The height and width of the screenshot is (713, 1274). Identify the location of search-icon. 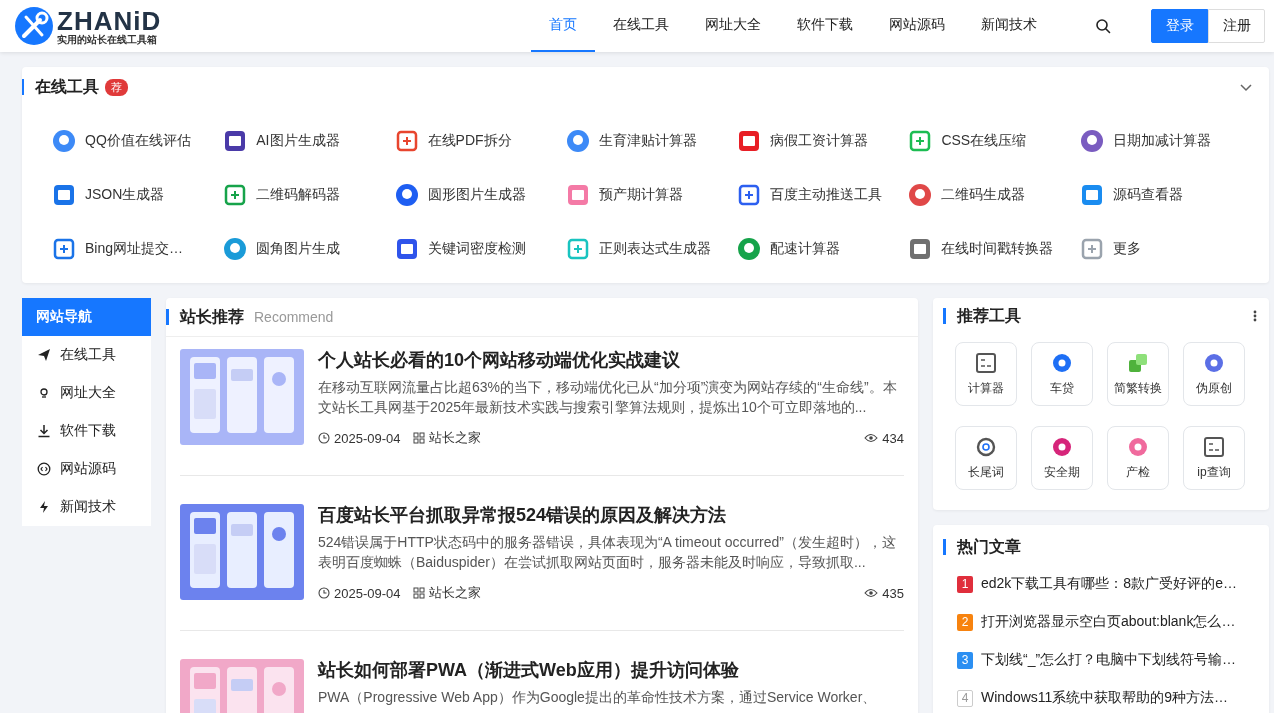
(1103, 26).